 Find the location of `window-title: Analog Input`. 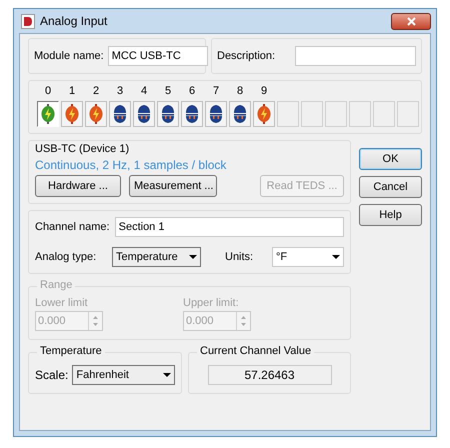

window-title: Analog Input is located at coordinates (74, 21).